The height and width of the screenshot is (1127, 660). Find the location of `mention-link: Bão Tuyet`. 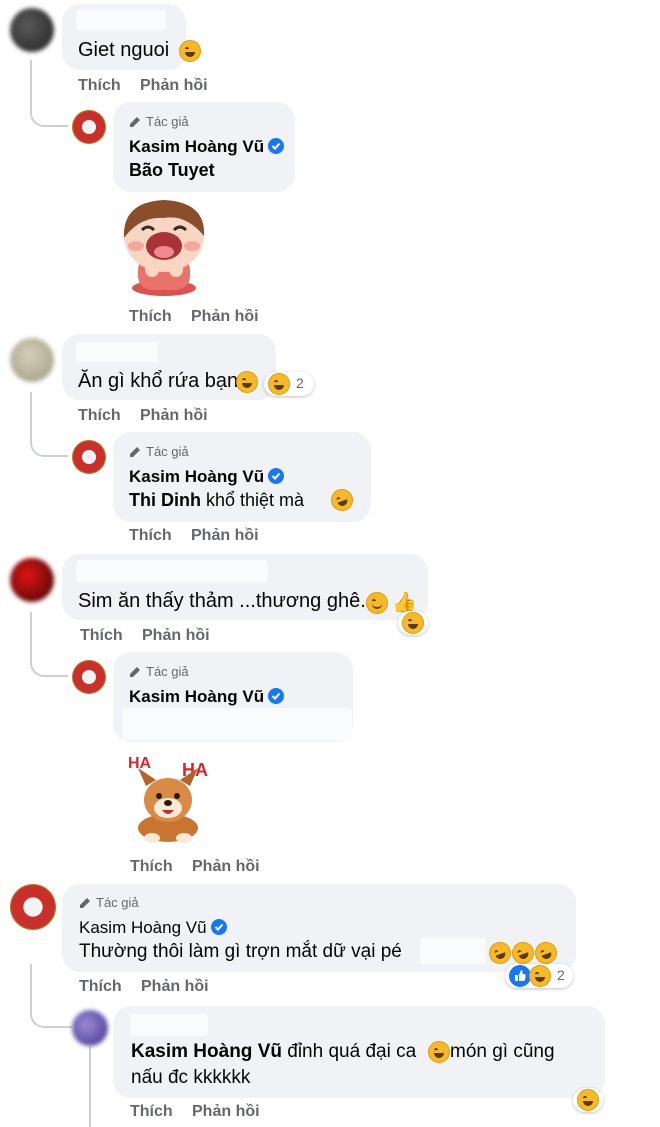

mention-link: Bão Tuyet is located at coordinates (172, 170).